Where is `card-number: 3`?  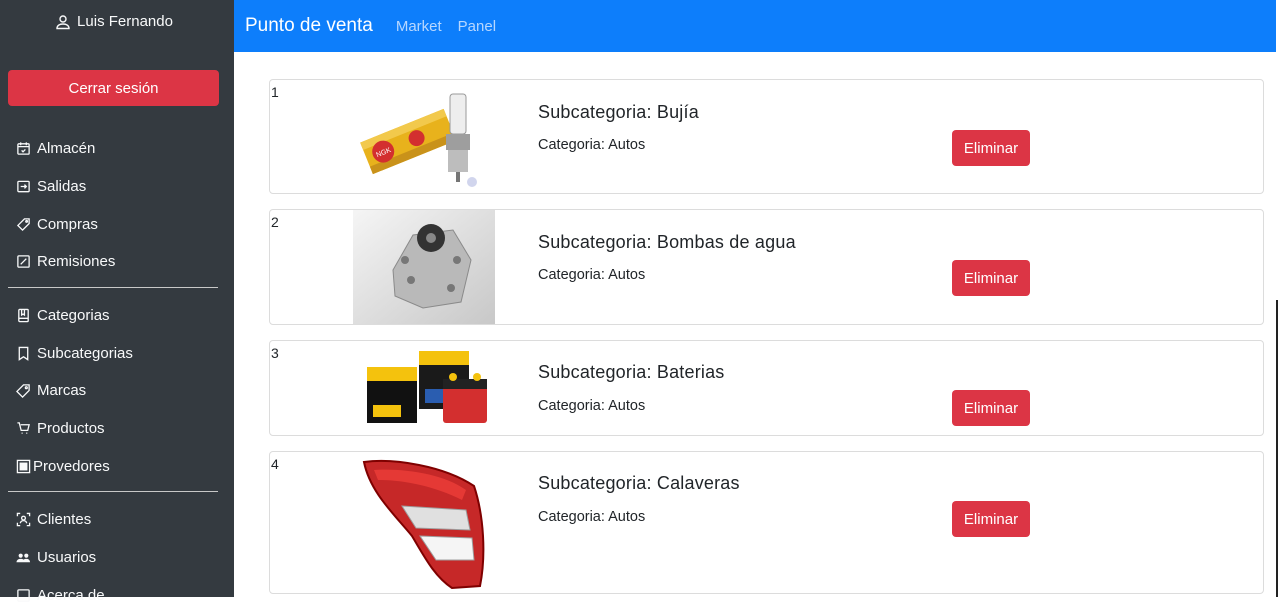 card-number: 3 is located at coordinates (275, 353).